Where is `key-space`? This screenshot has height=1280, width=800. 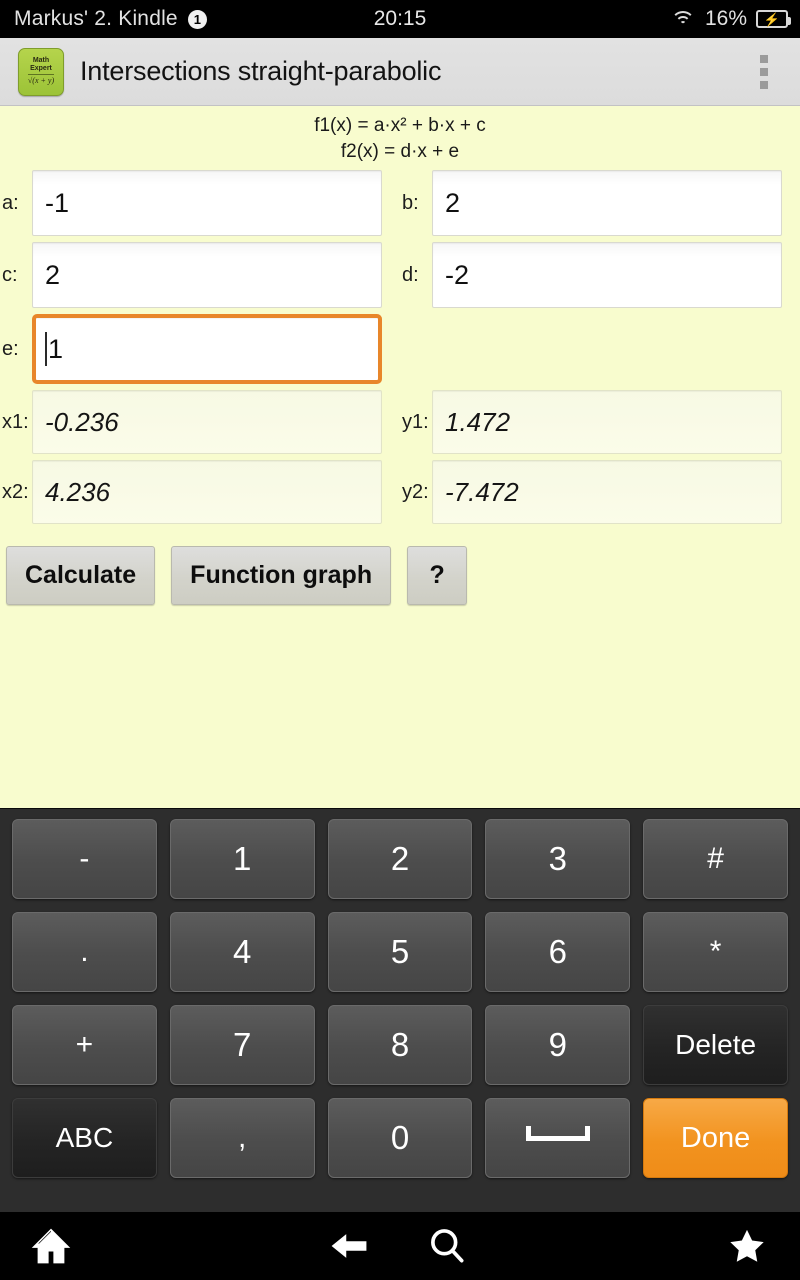 key-space is located at coordinates (558, 1138).